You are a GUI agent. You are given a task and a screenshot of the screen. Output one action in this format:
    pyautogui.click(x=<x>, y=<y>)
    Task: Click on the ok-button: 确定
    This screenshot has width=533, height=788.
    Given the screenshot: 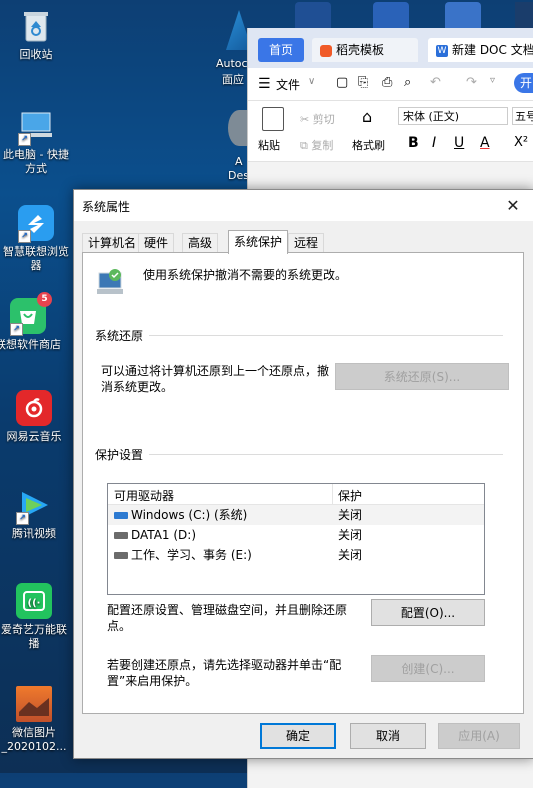 What is the action you would take?
    pyautogui.click(x=298, y=736)
    